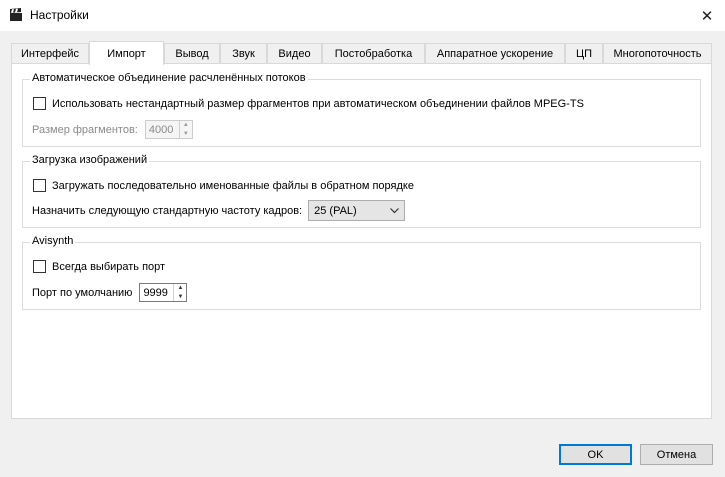 The height and width of the screenshot is (477, 725). Describe the element at coordinates (90, 160) in the screenshot. I see `group-title: Загрузка изображений` at that location.